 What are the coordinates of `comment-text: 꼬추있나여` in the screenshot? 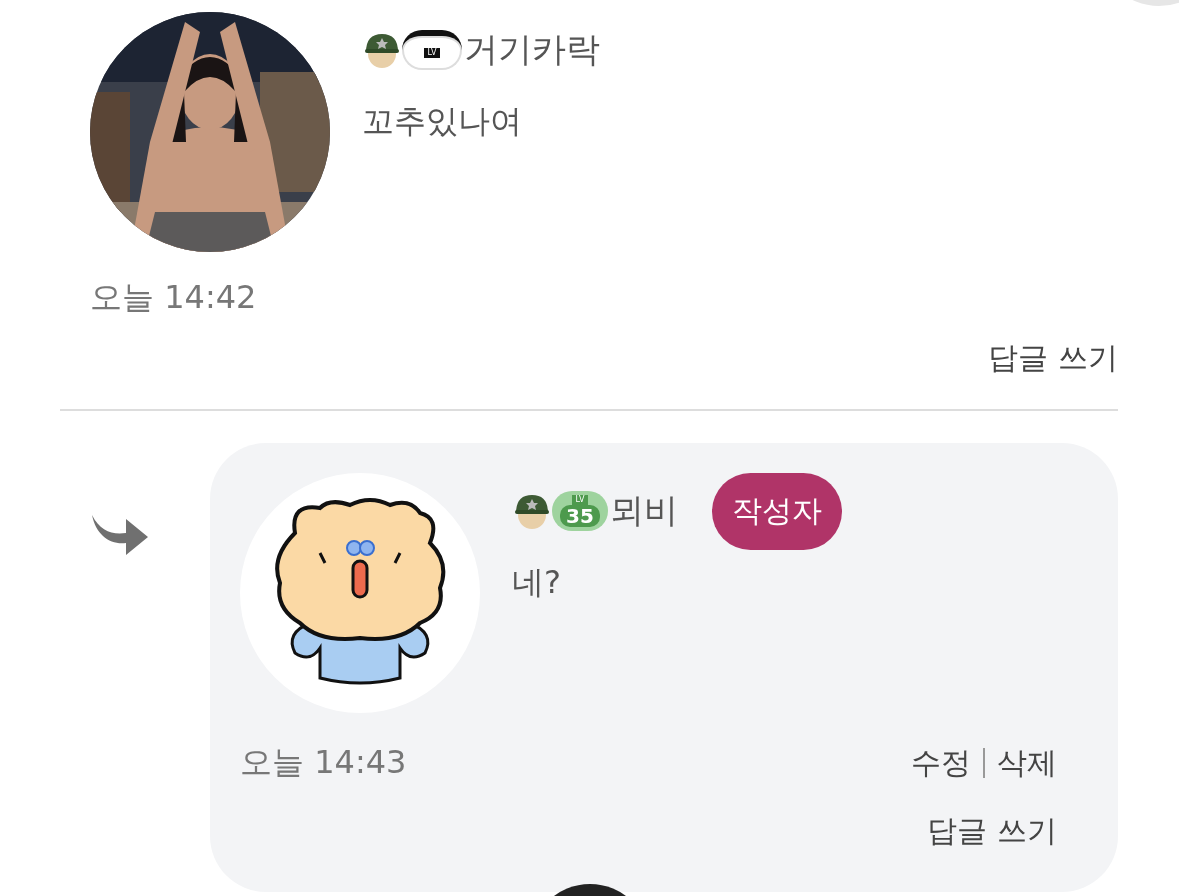 It's located at (442, 121).